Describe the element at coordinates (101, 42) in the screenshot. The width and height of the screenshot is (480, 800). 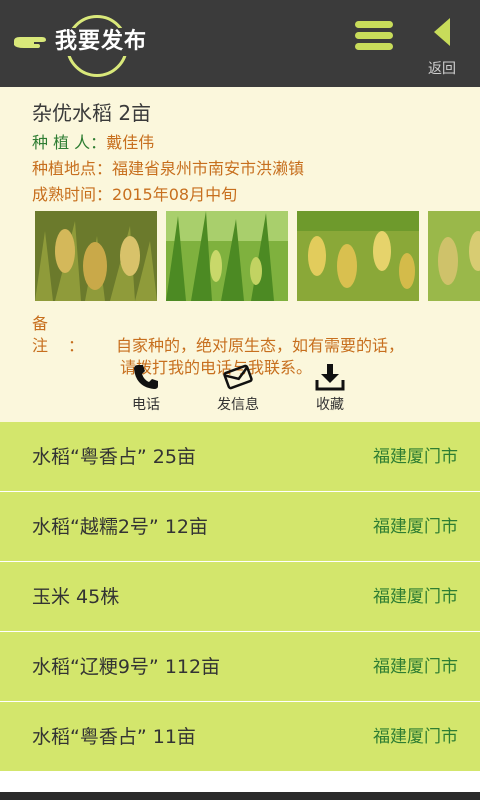
I see `page-title: 我要发布` at that location.